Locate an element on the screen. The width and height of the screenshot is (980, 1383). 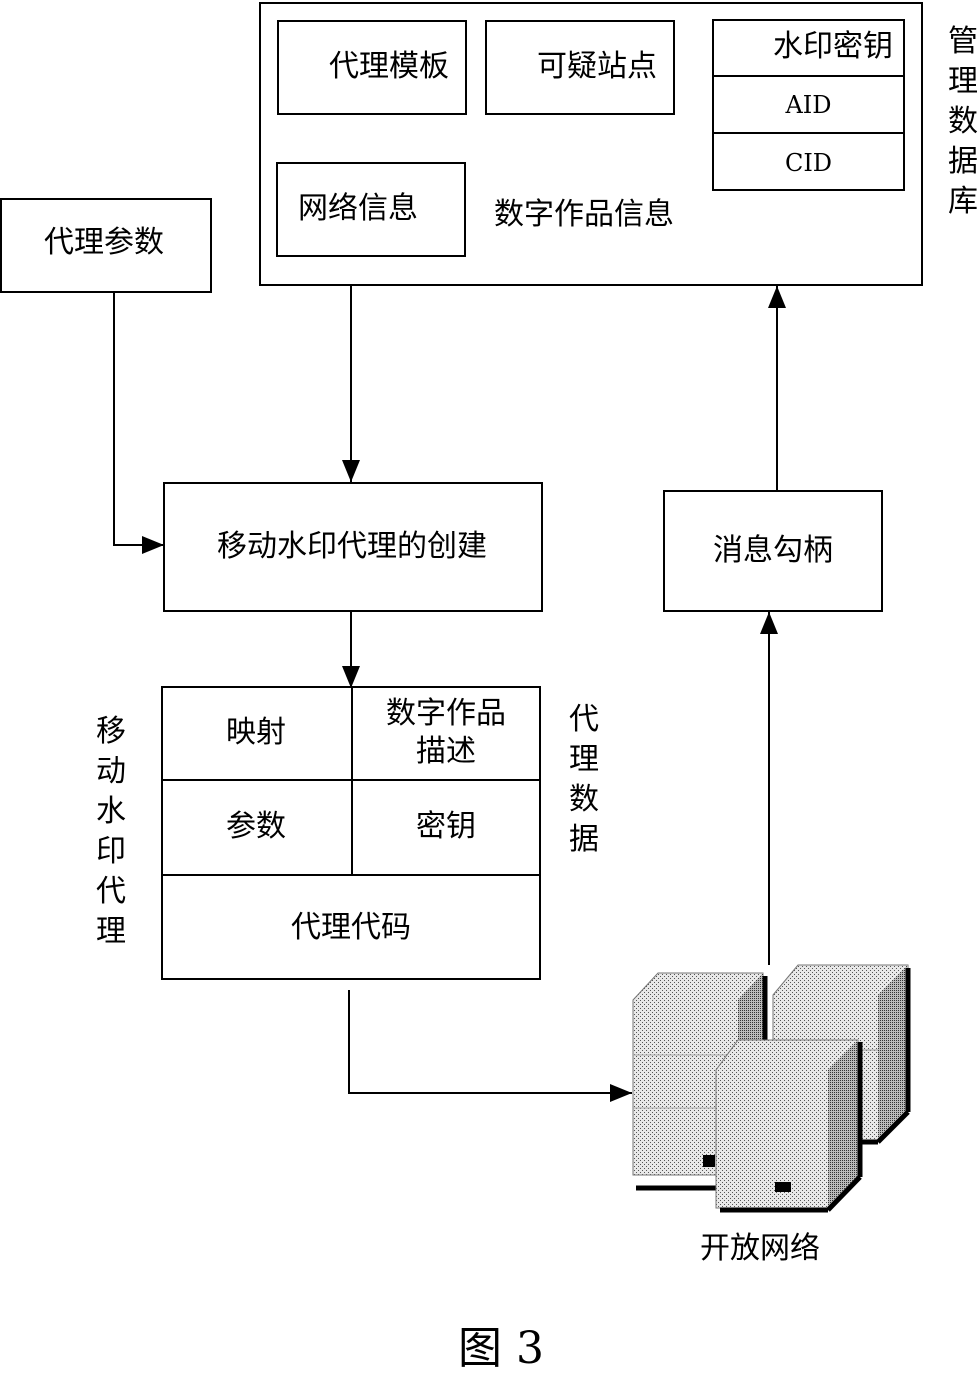
watermark-key-cell: 水印密钥 is located at coordinates (808, 48).